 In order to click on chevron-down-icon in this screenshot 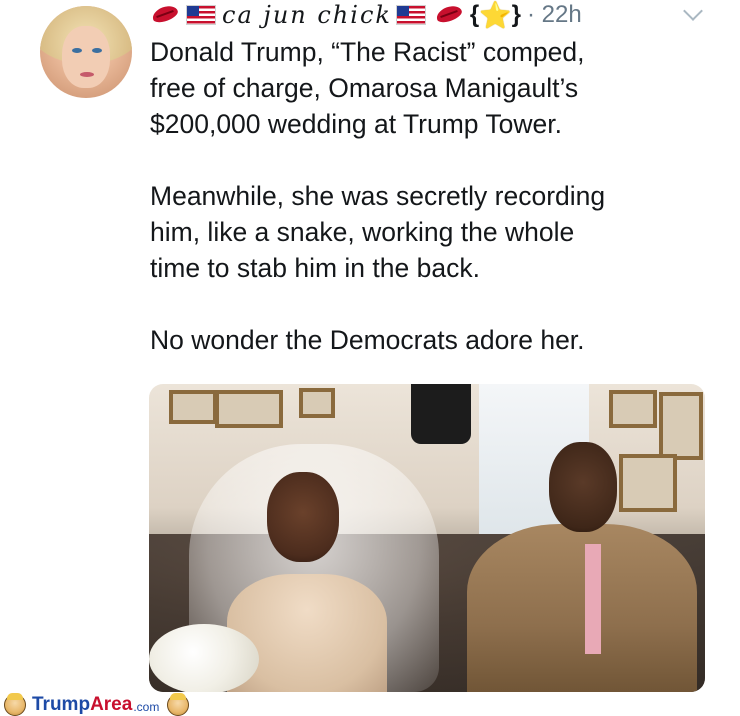, I will do `click(693, 11)`.